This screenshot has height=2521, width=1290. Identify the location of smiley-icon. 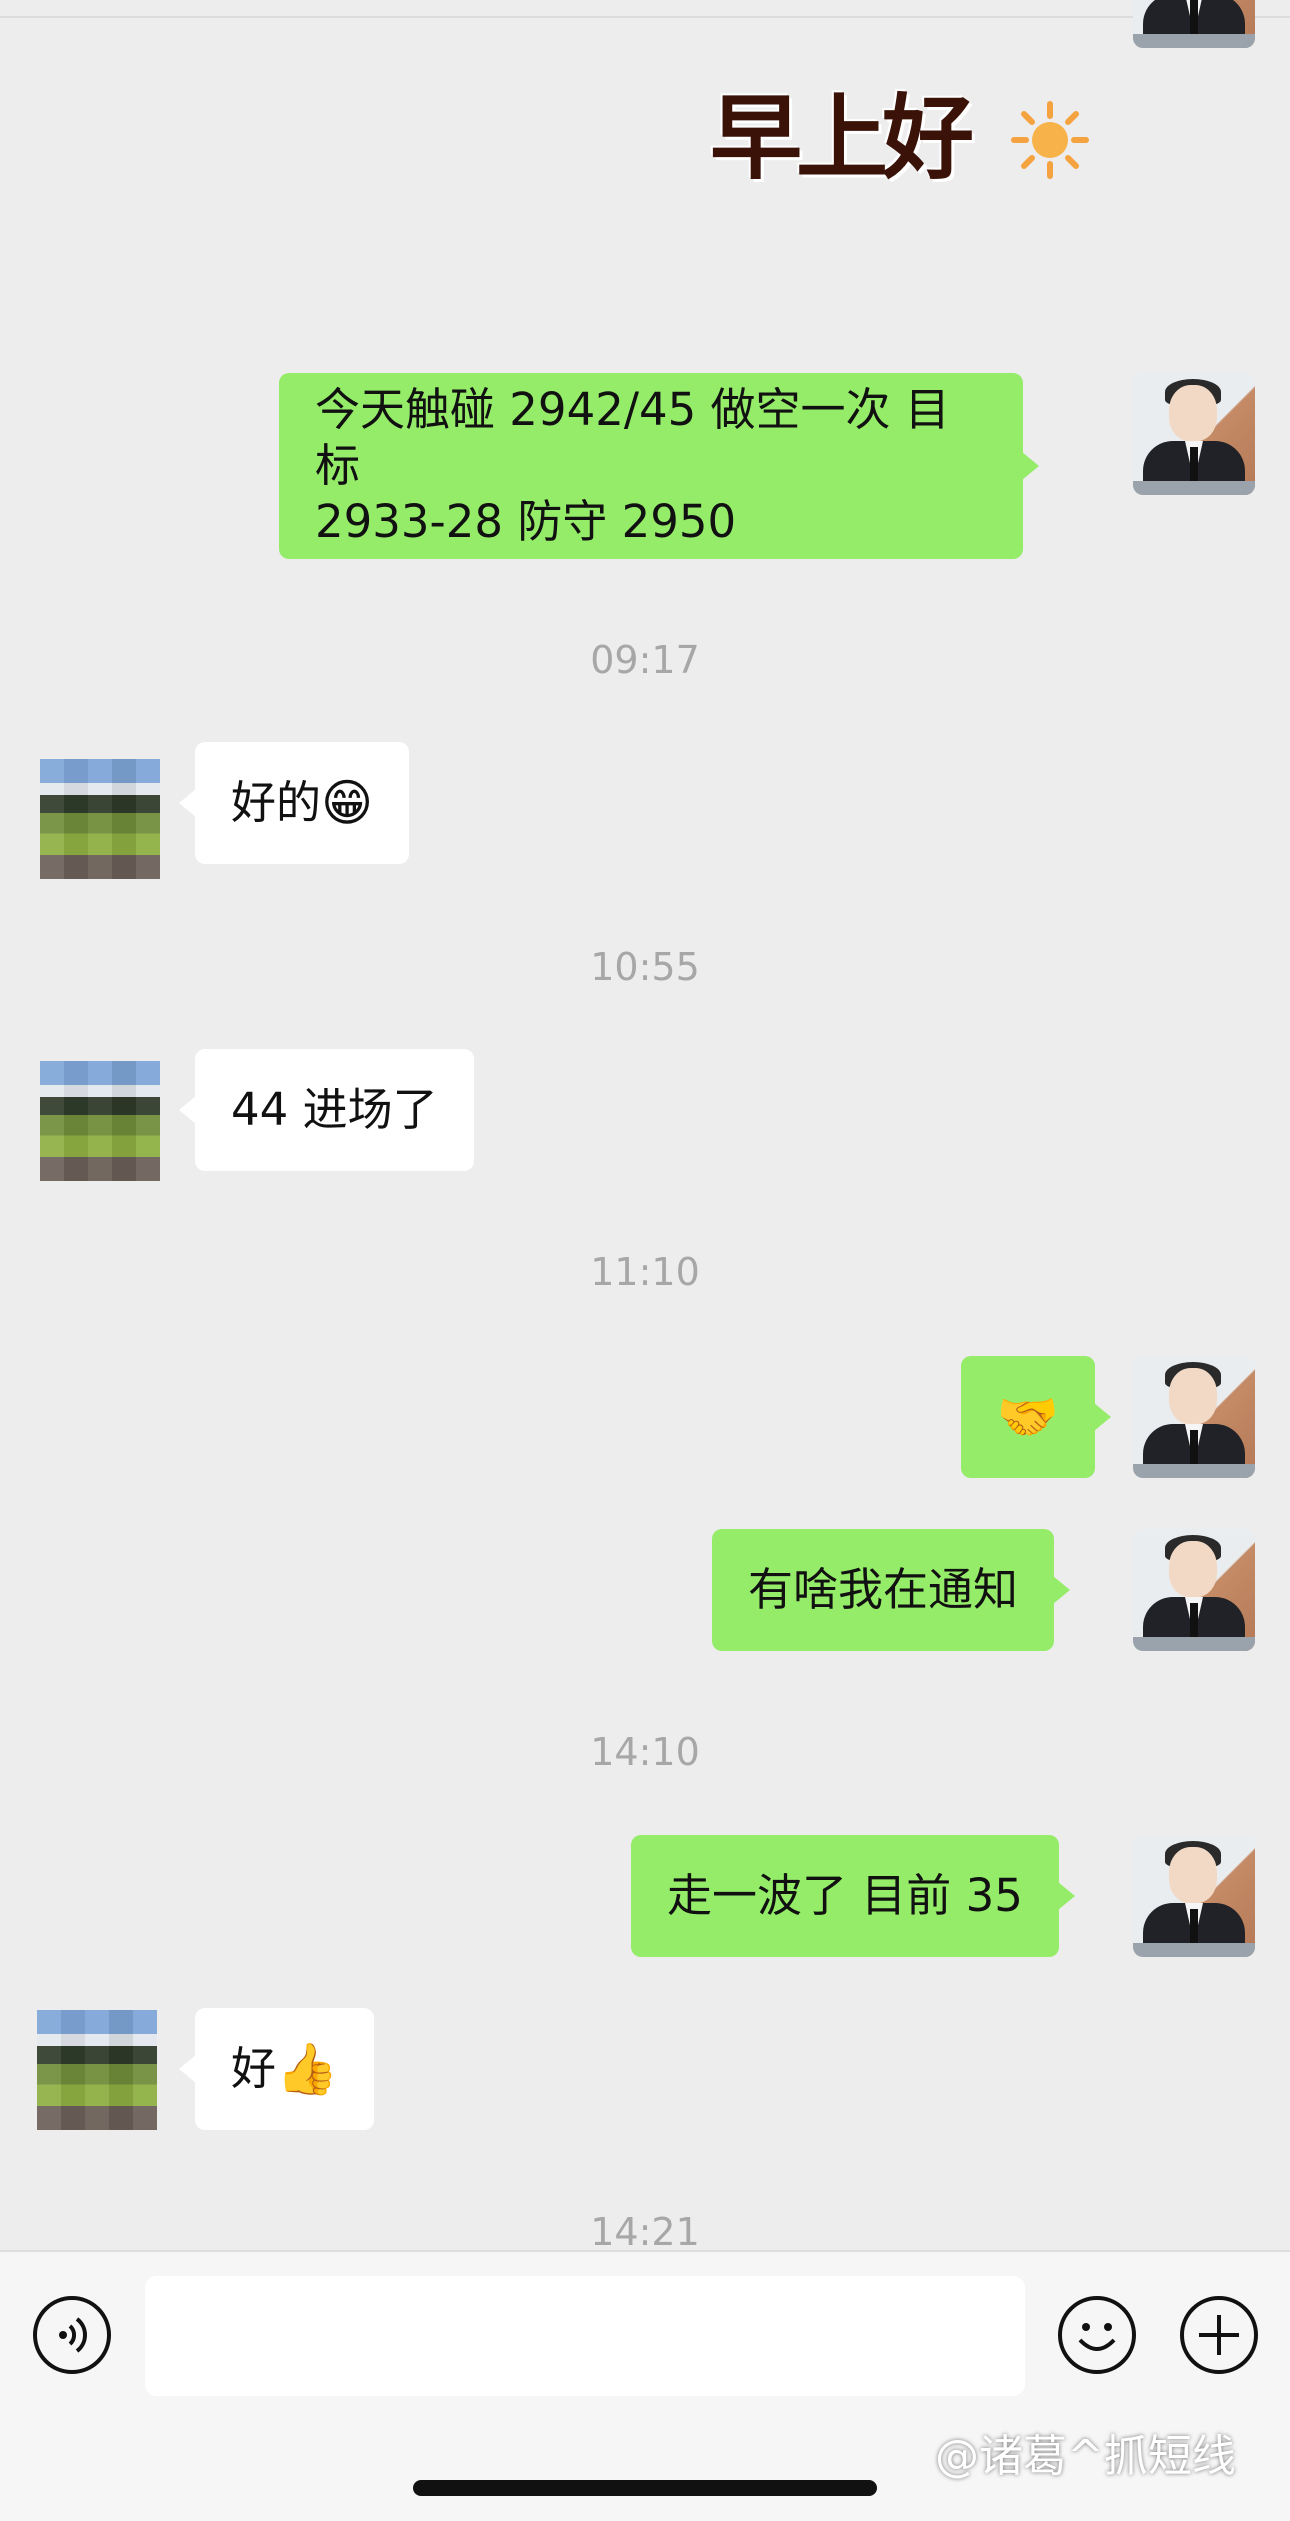
(1097, 2335).